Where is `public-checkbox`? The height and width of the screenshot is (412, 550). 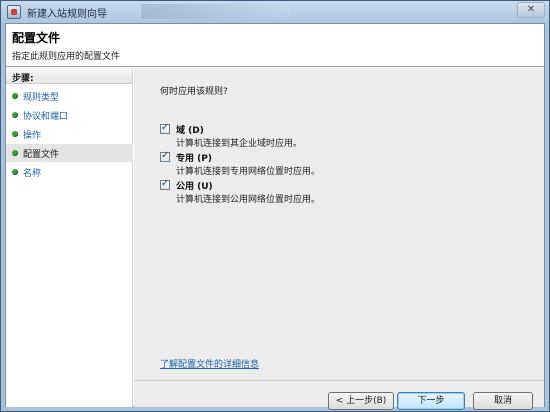 public-checkbox is located at coordinates (165, 184).